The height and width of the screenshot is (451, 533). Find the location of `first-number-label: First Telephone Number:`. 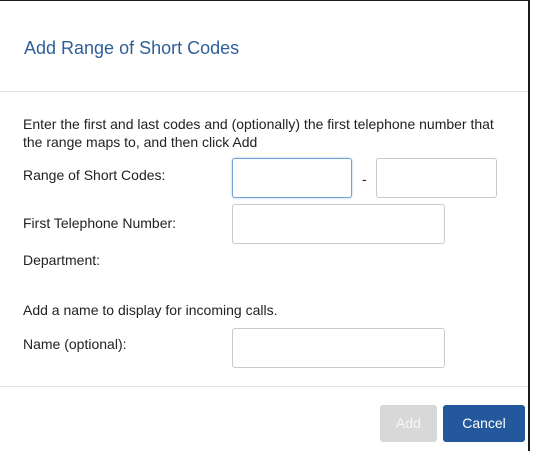

first-number-label: First Telephone Number: is located at coordinates (100, 223).